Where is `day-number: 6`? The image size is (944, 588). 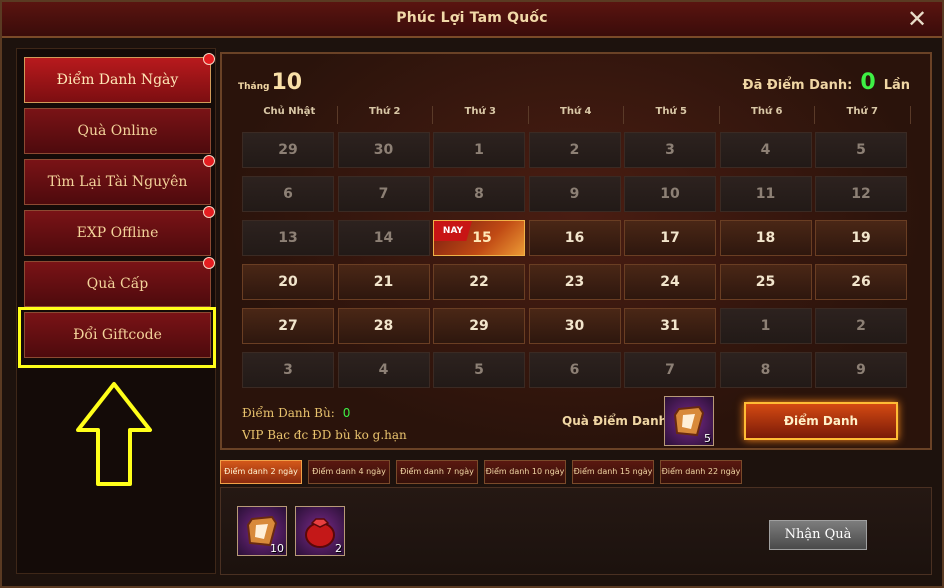 day-number: 6 is located at coordinates (288, 194).